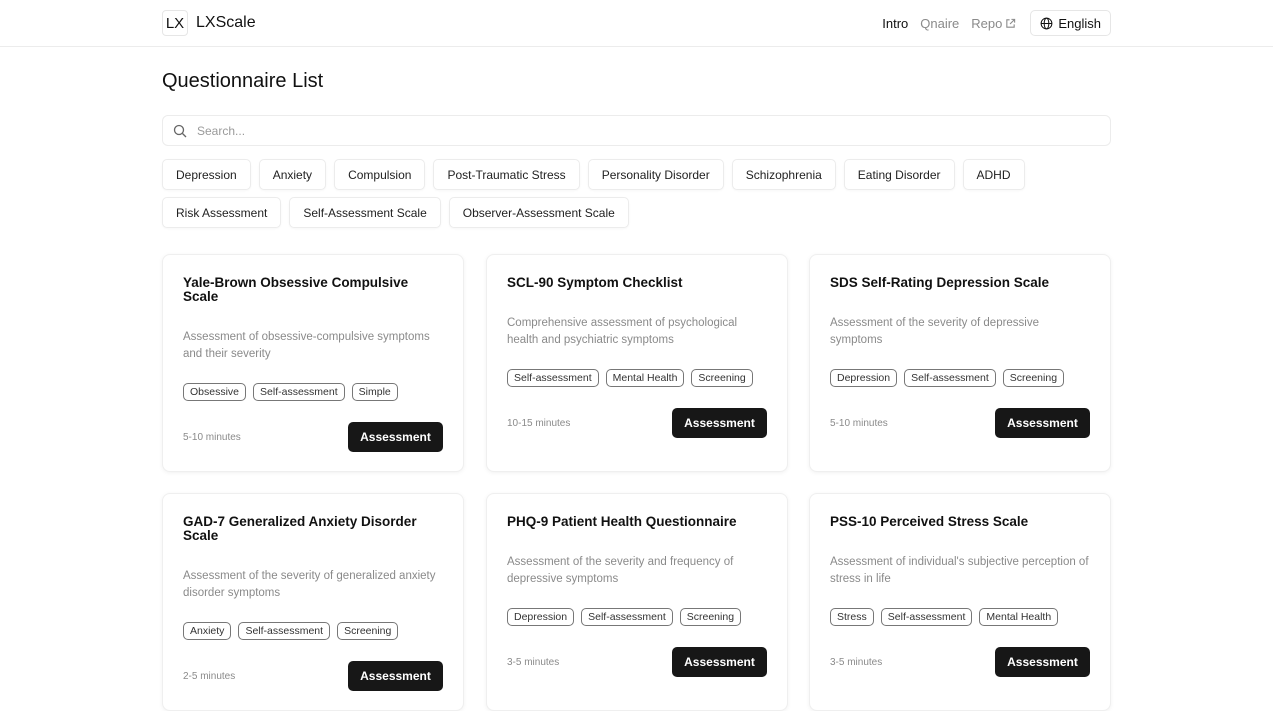  Describe the element at coordinates (292, 174) in the screenshot. I see `filter-chip: Anxiety` at that location.